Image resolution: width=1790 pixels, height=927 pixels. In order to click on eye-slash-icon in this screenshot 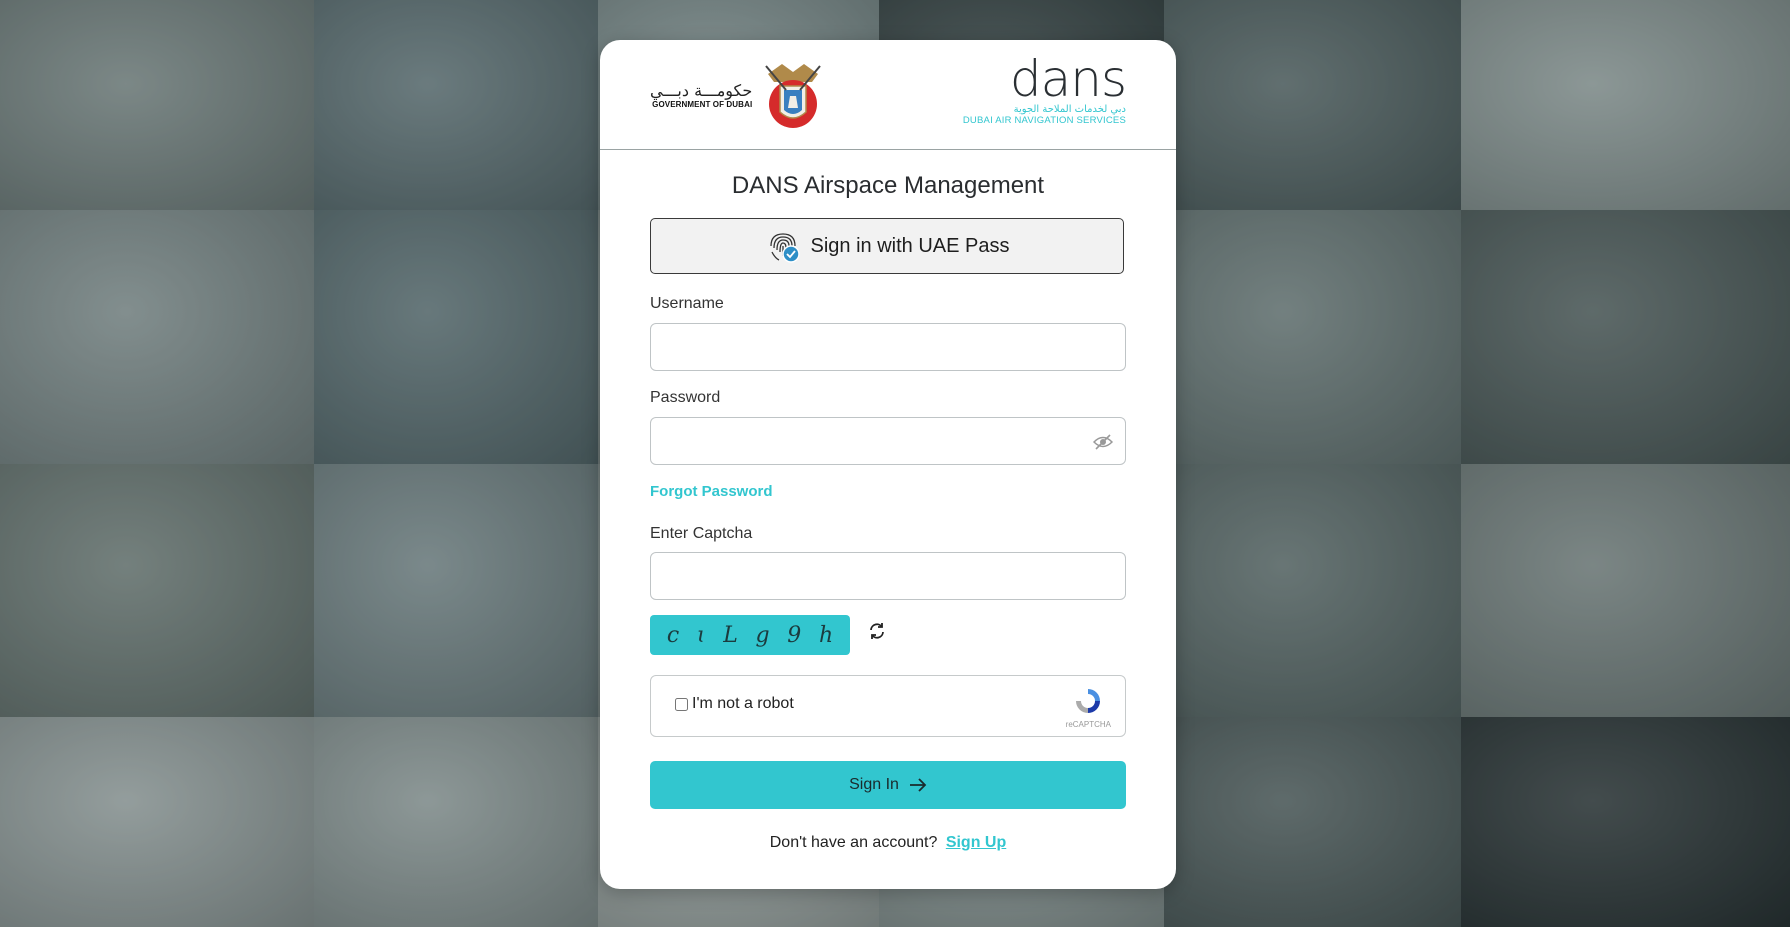, I will do `click(1103, 442)`.